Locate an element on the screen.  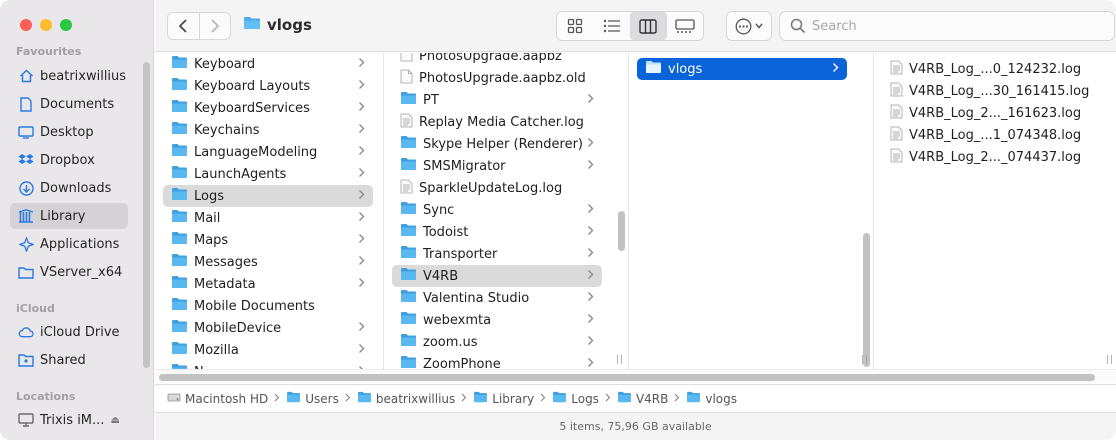
folder-row: LanguageModeling is located at coordinates (268, 152).